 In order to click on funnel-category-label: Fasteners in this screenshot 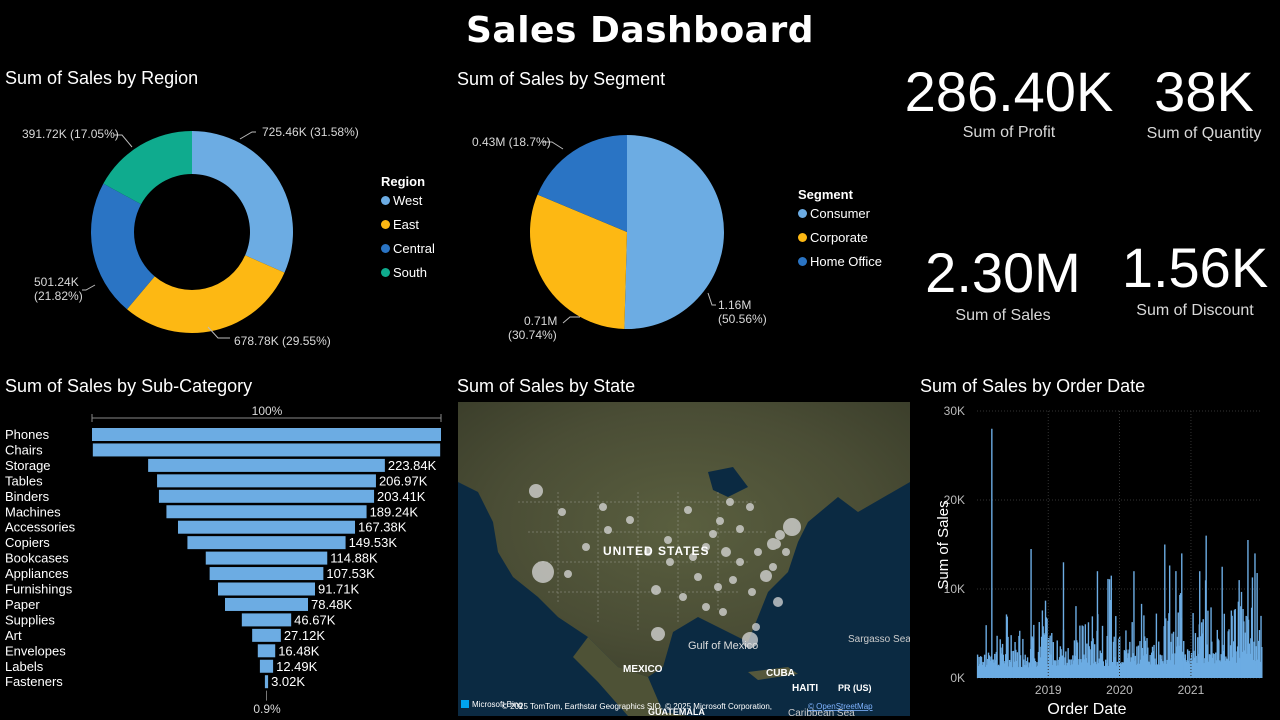, I will do `click(34, 681)`.